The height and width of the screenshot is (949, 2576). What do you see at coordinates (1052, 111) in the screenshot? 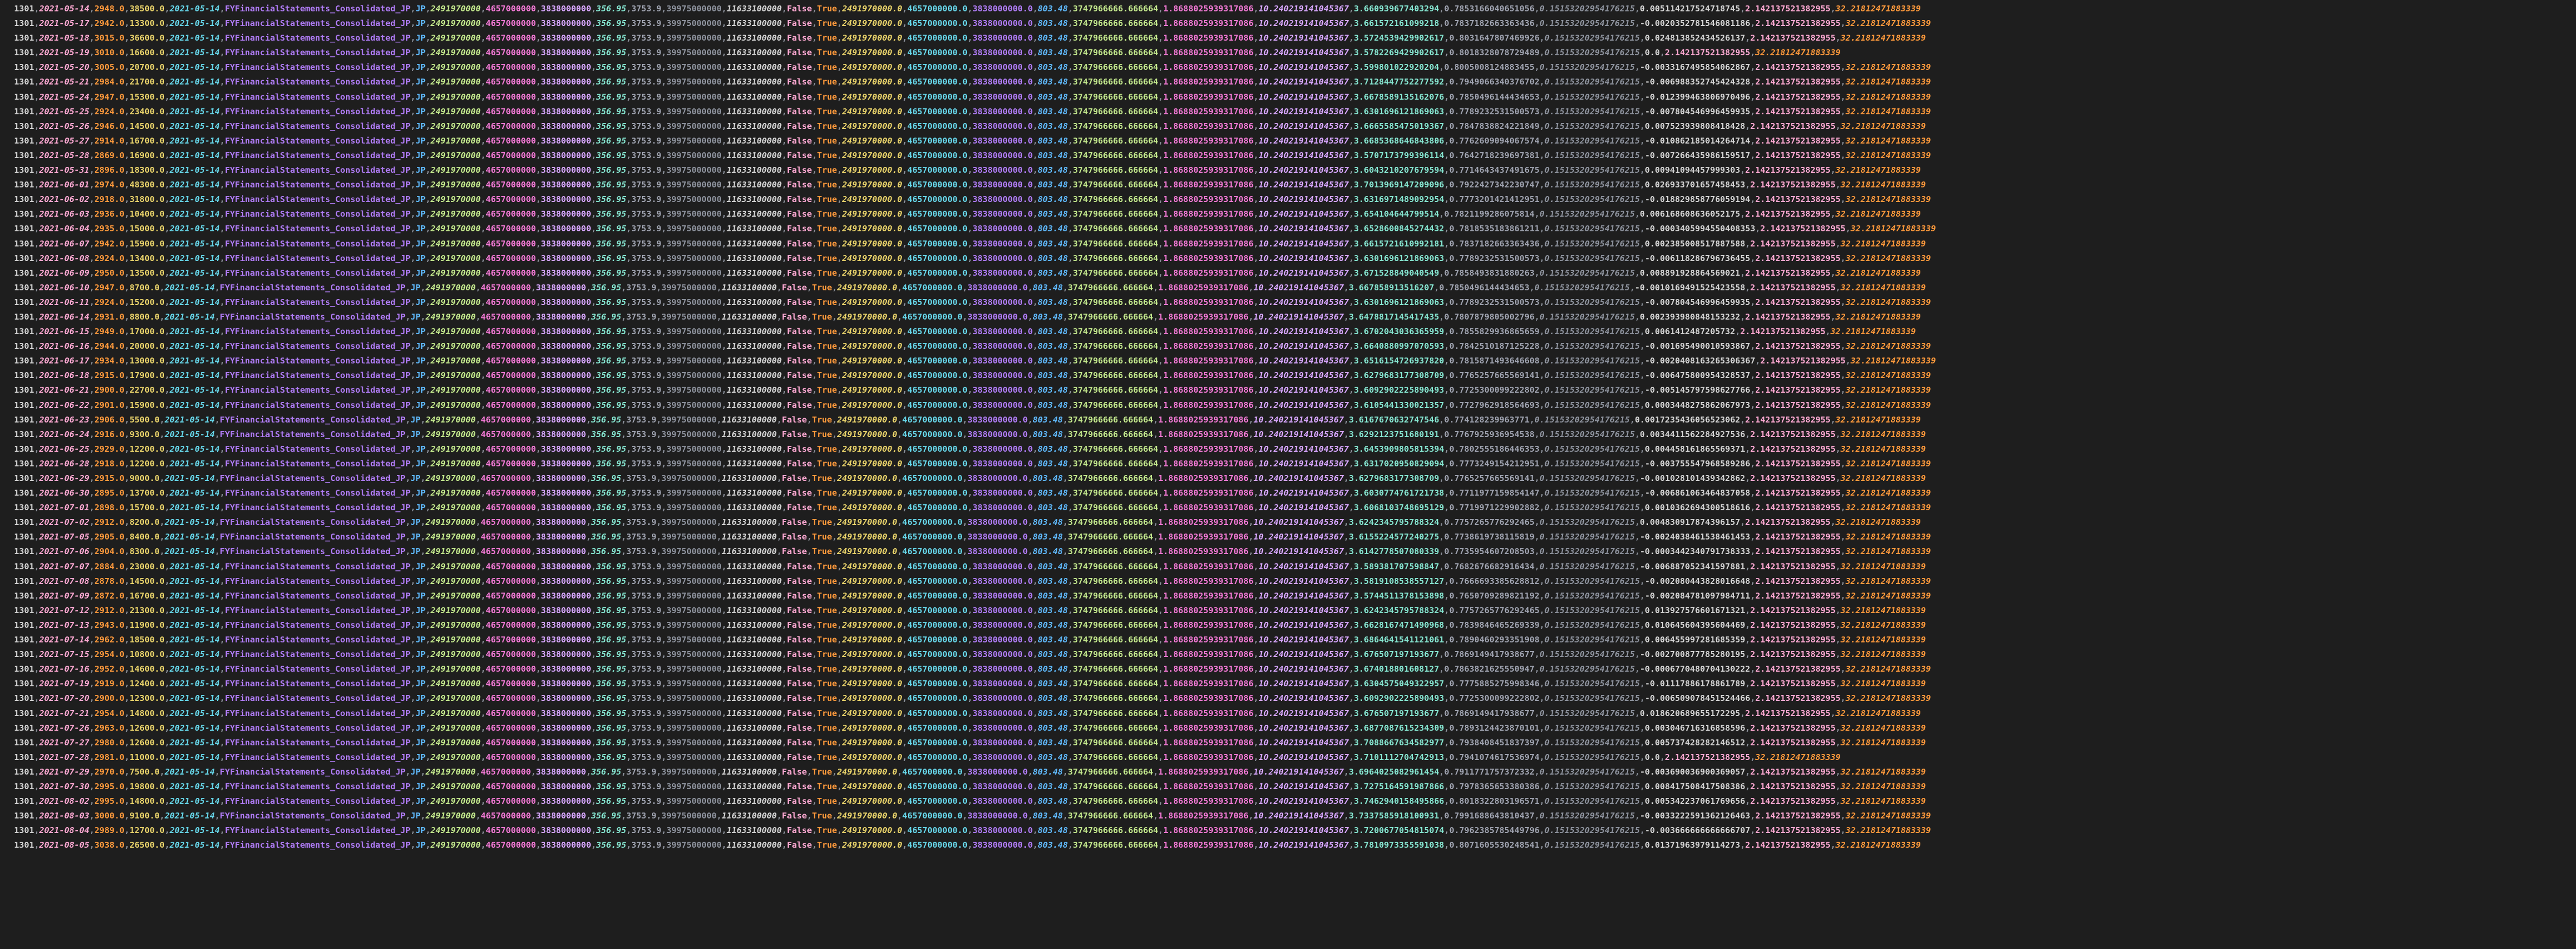
I see `csv-field: 803.48` at bounding box center [1052, 111].